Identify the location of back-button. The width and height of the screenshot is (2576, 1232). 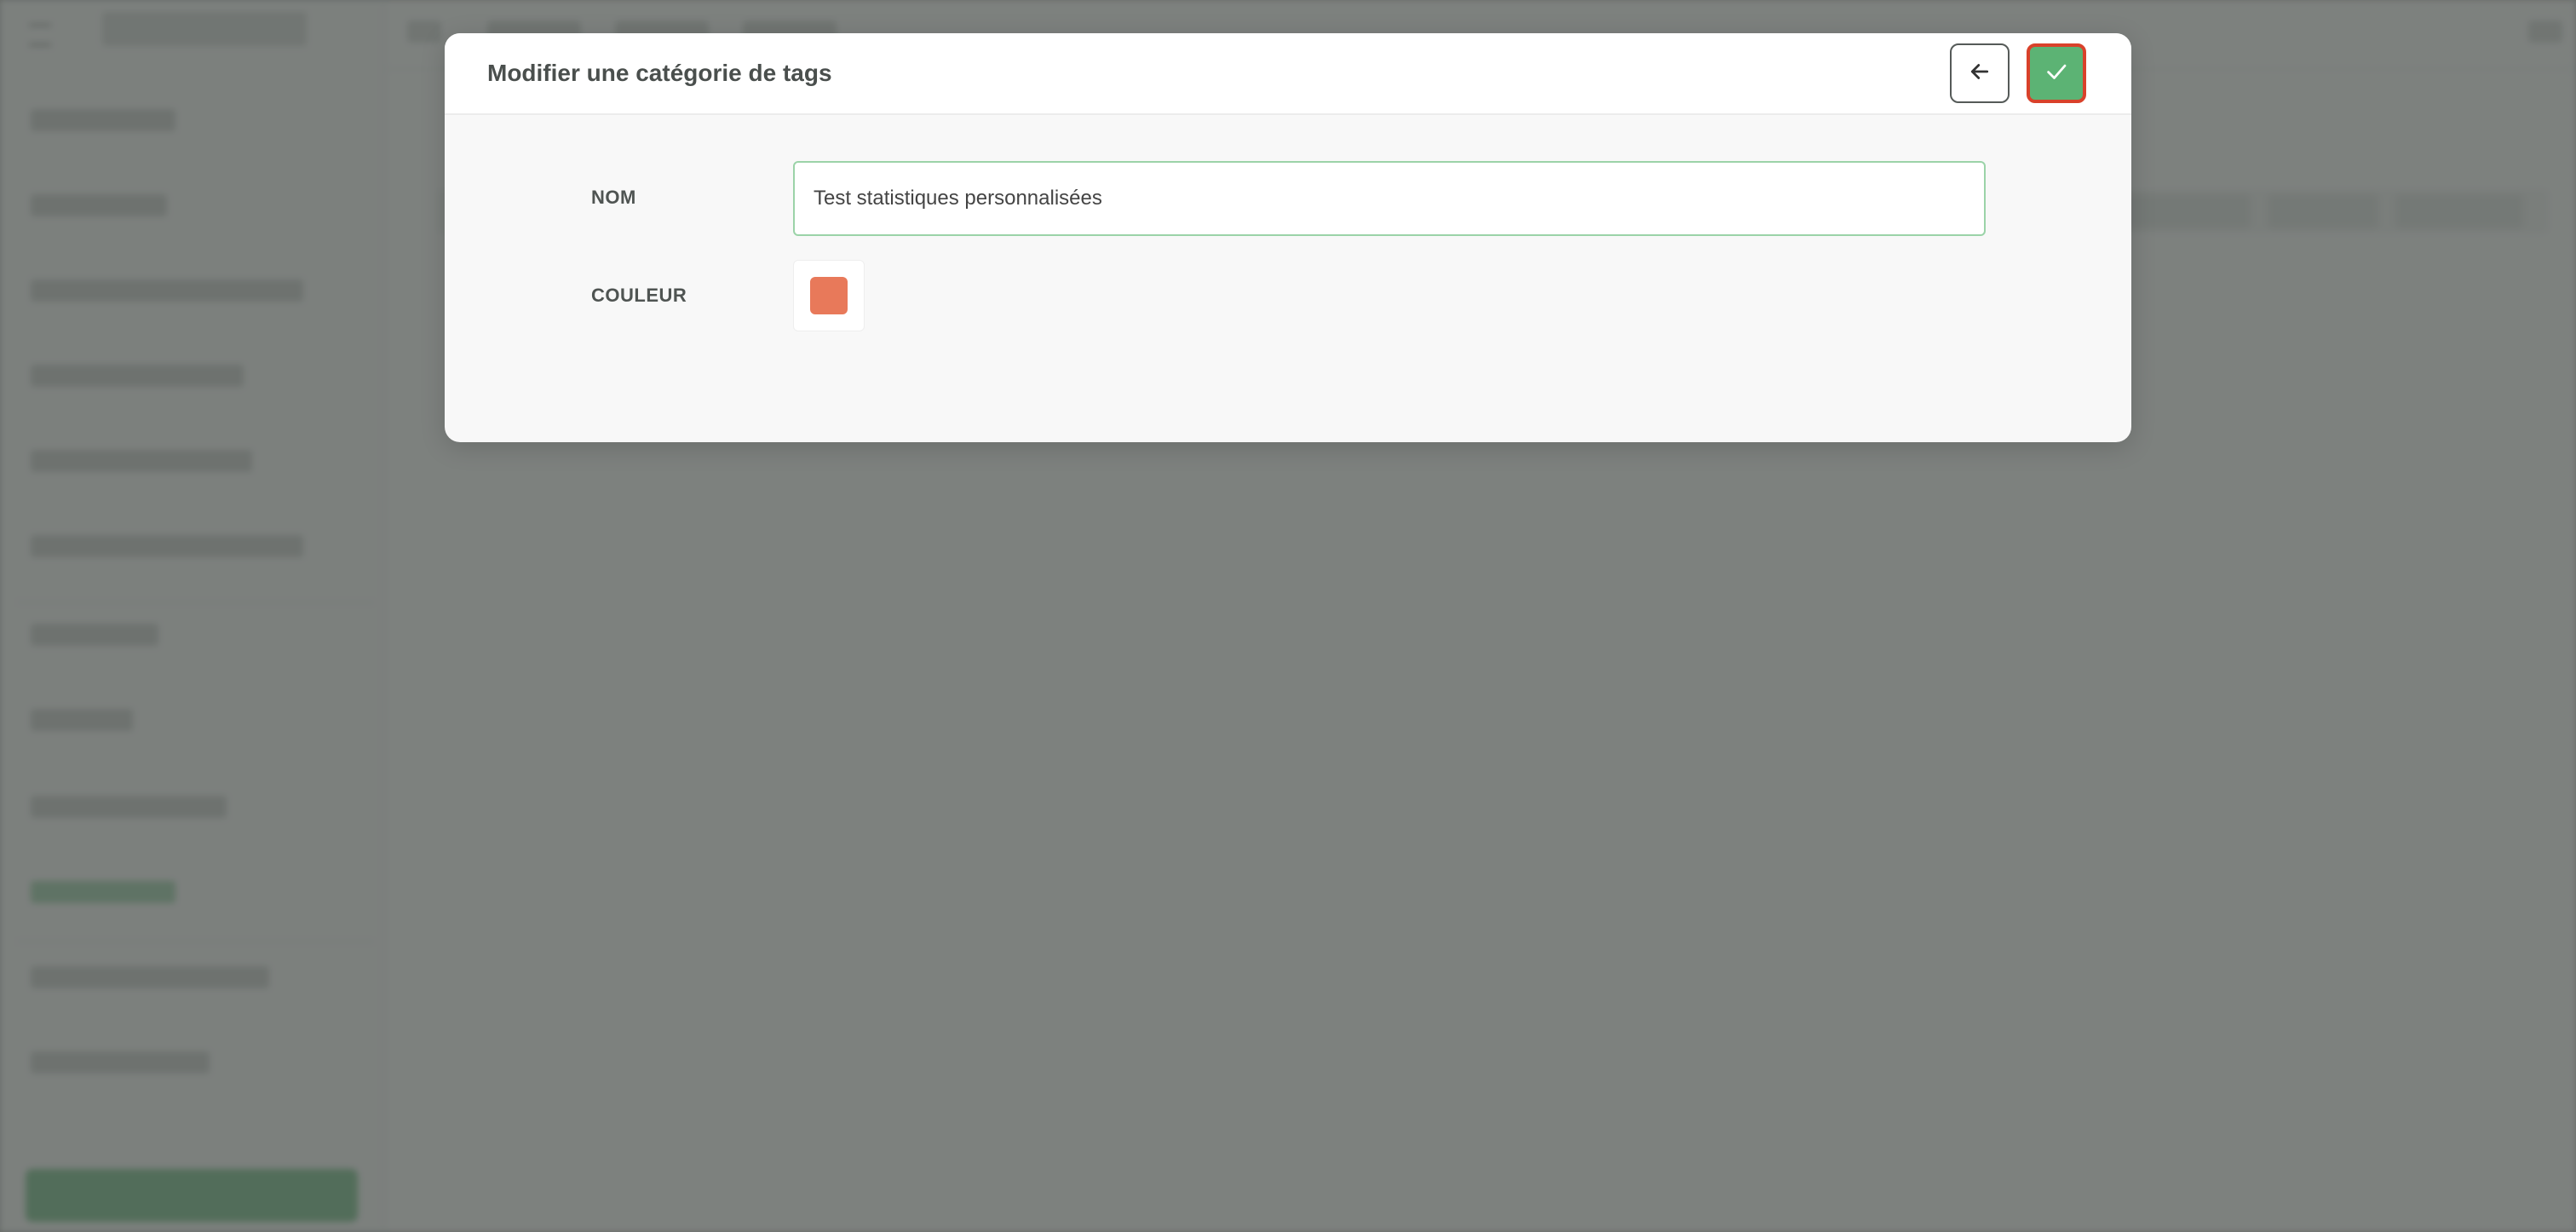
(1980, 73).